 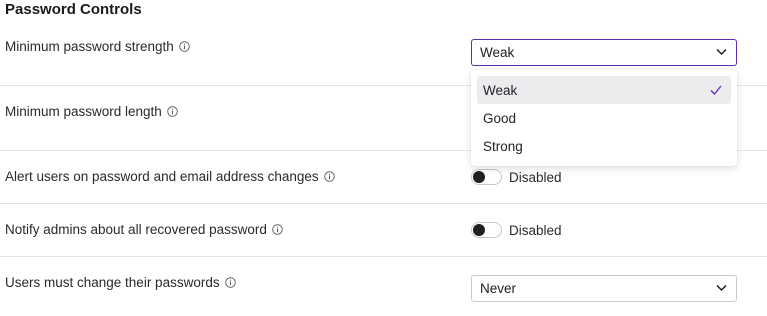 I want to click on must-change-label-row: Users must change their passwords, so click(x=120, y=282).